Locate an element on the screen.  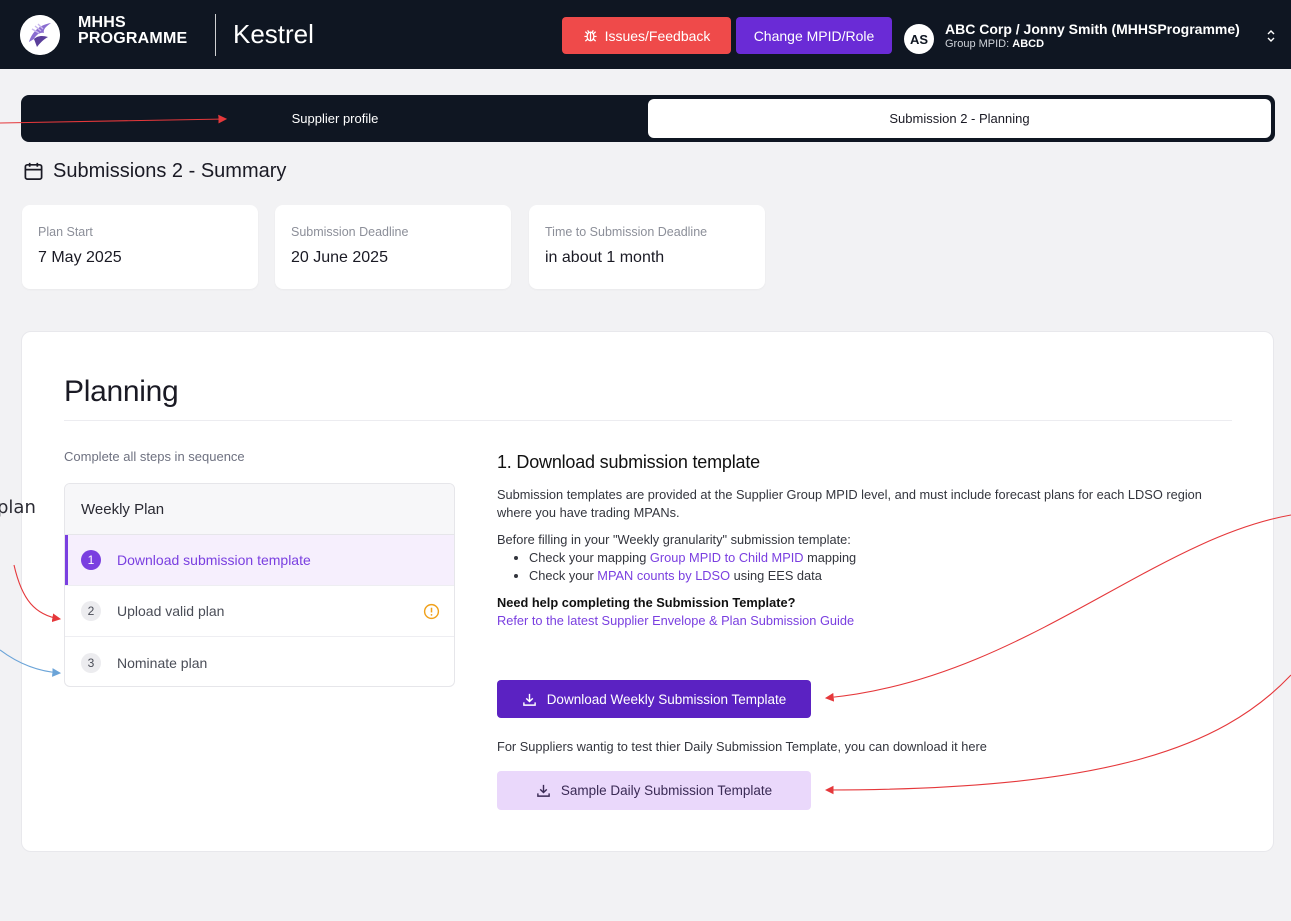
tab-submission-2-planning: Submission 2 - Planning is located at coordinates (959, 118).